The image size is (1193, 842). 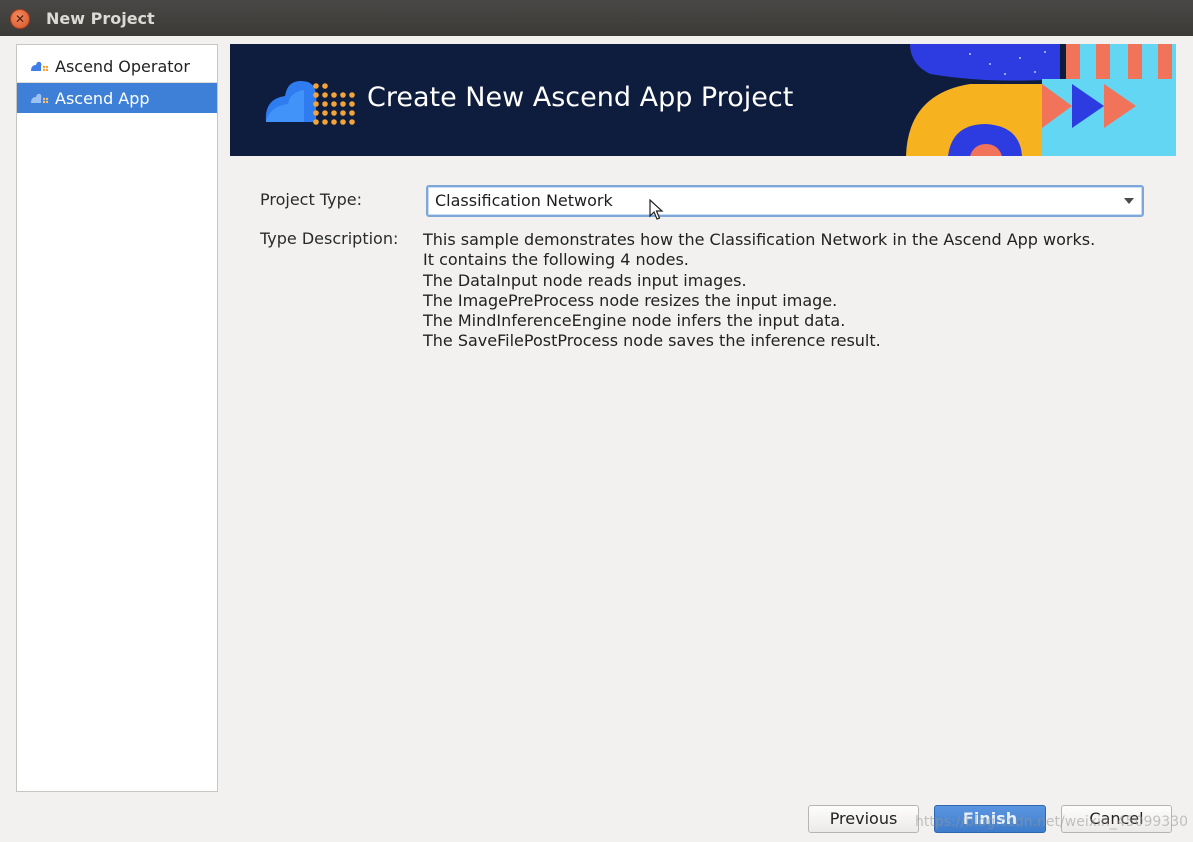 I want to click on window-title: New Project, so click(x=100, y=18).